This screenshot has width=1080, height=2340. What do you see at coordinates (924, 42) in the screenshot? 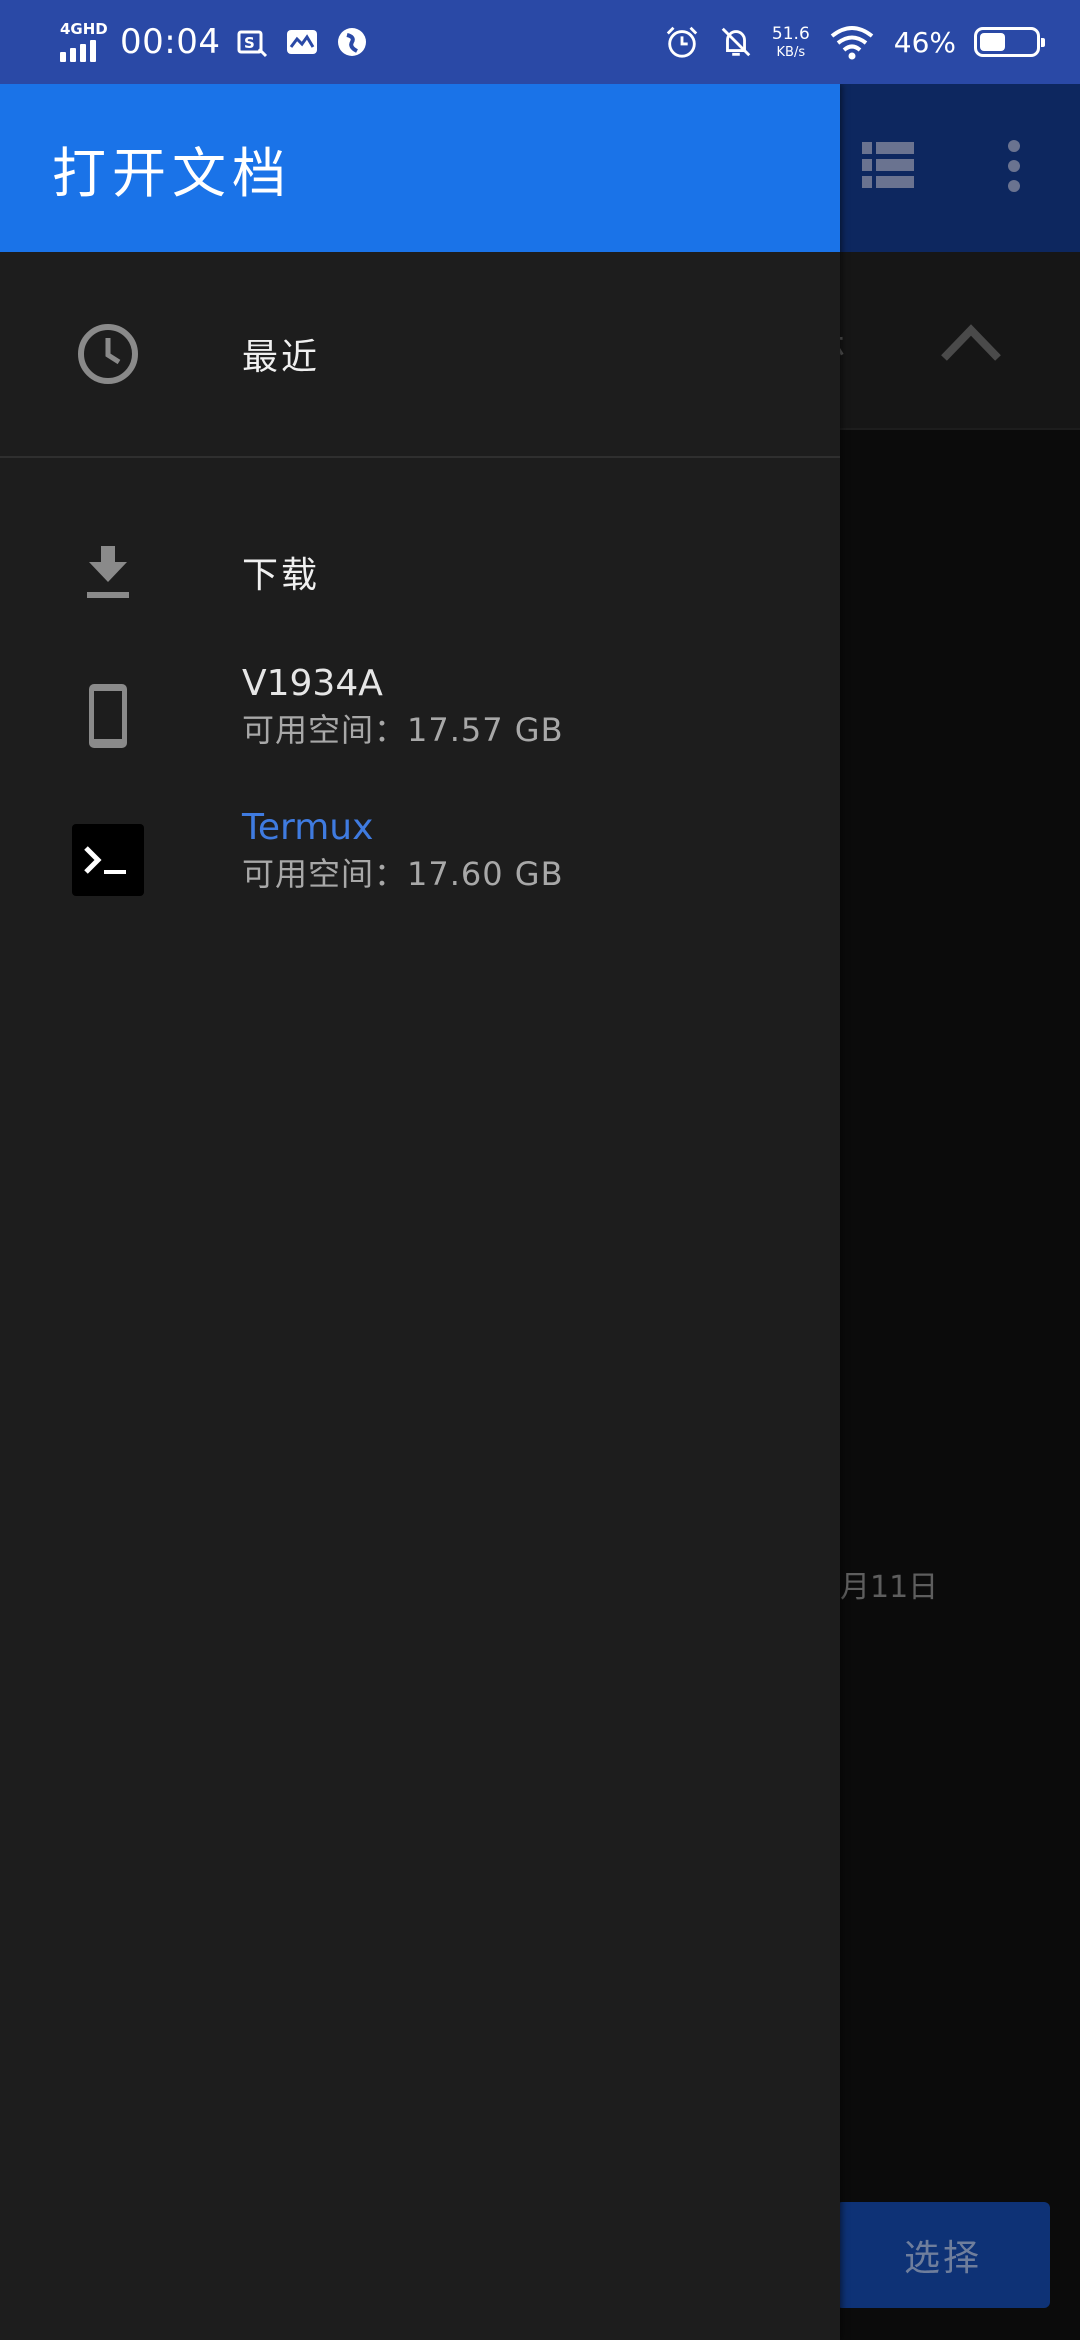
I see `battery-percent: 46%` at bounding box center [924, 42].